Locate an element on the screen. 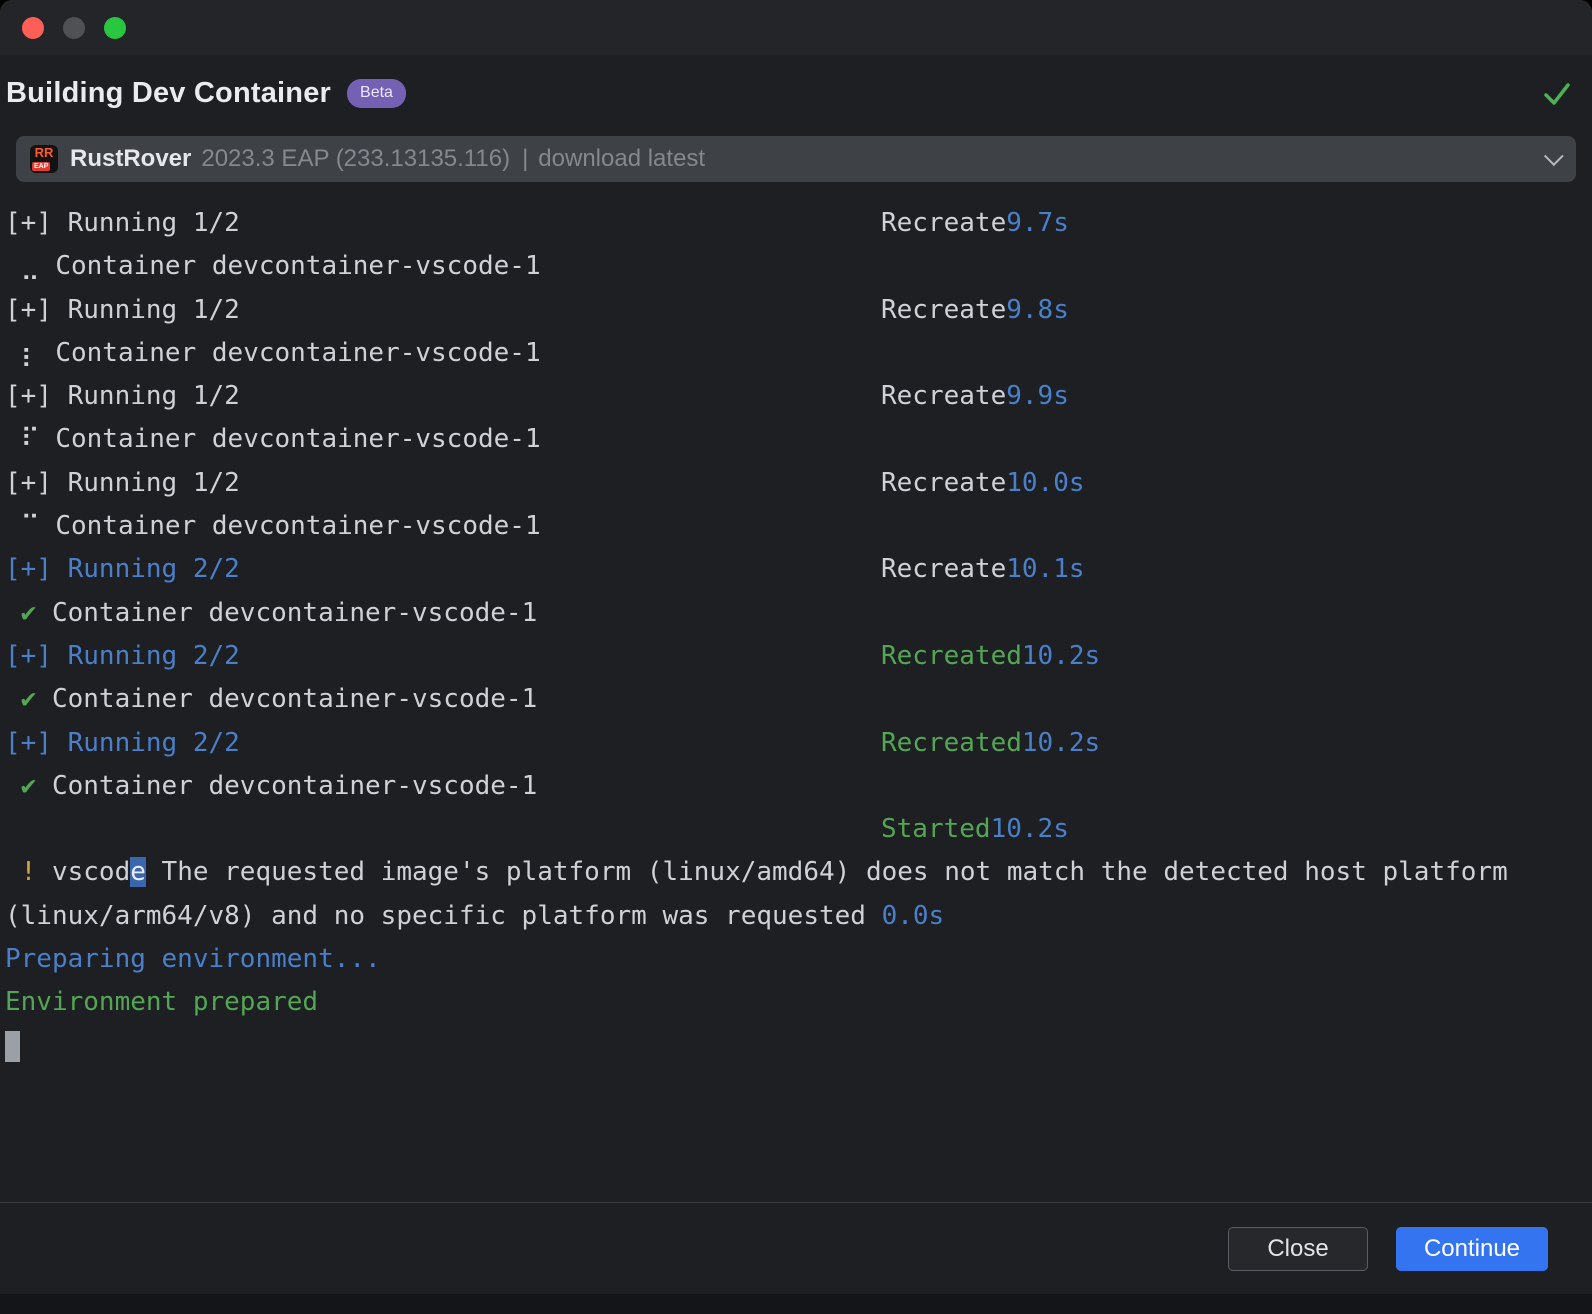  log-status-column: Recreate9.8s is located at coordinates (975, 310).